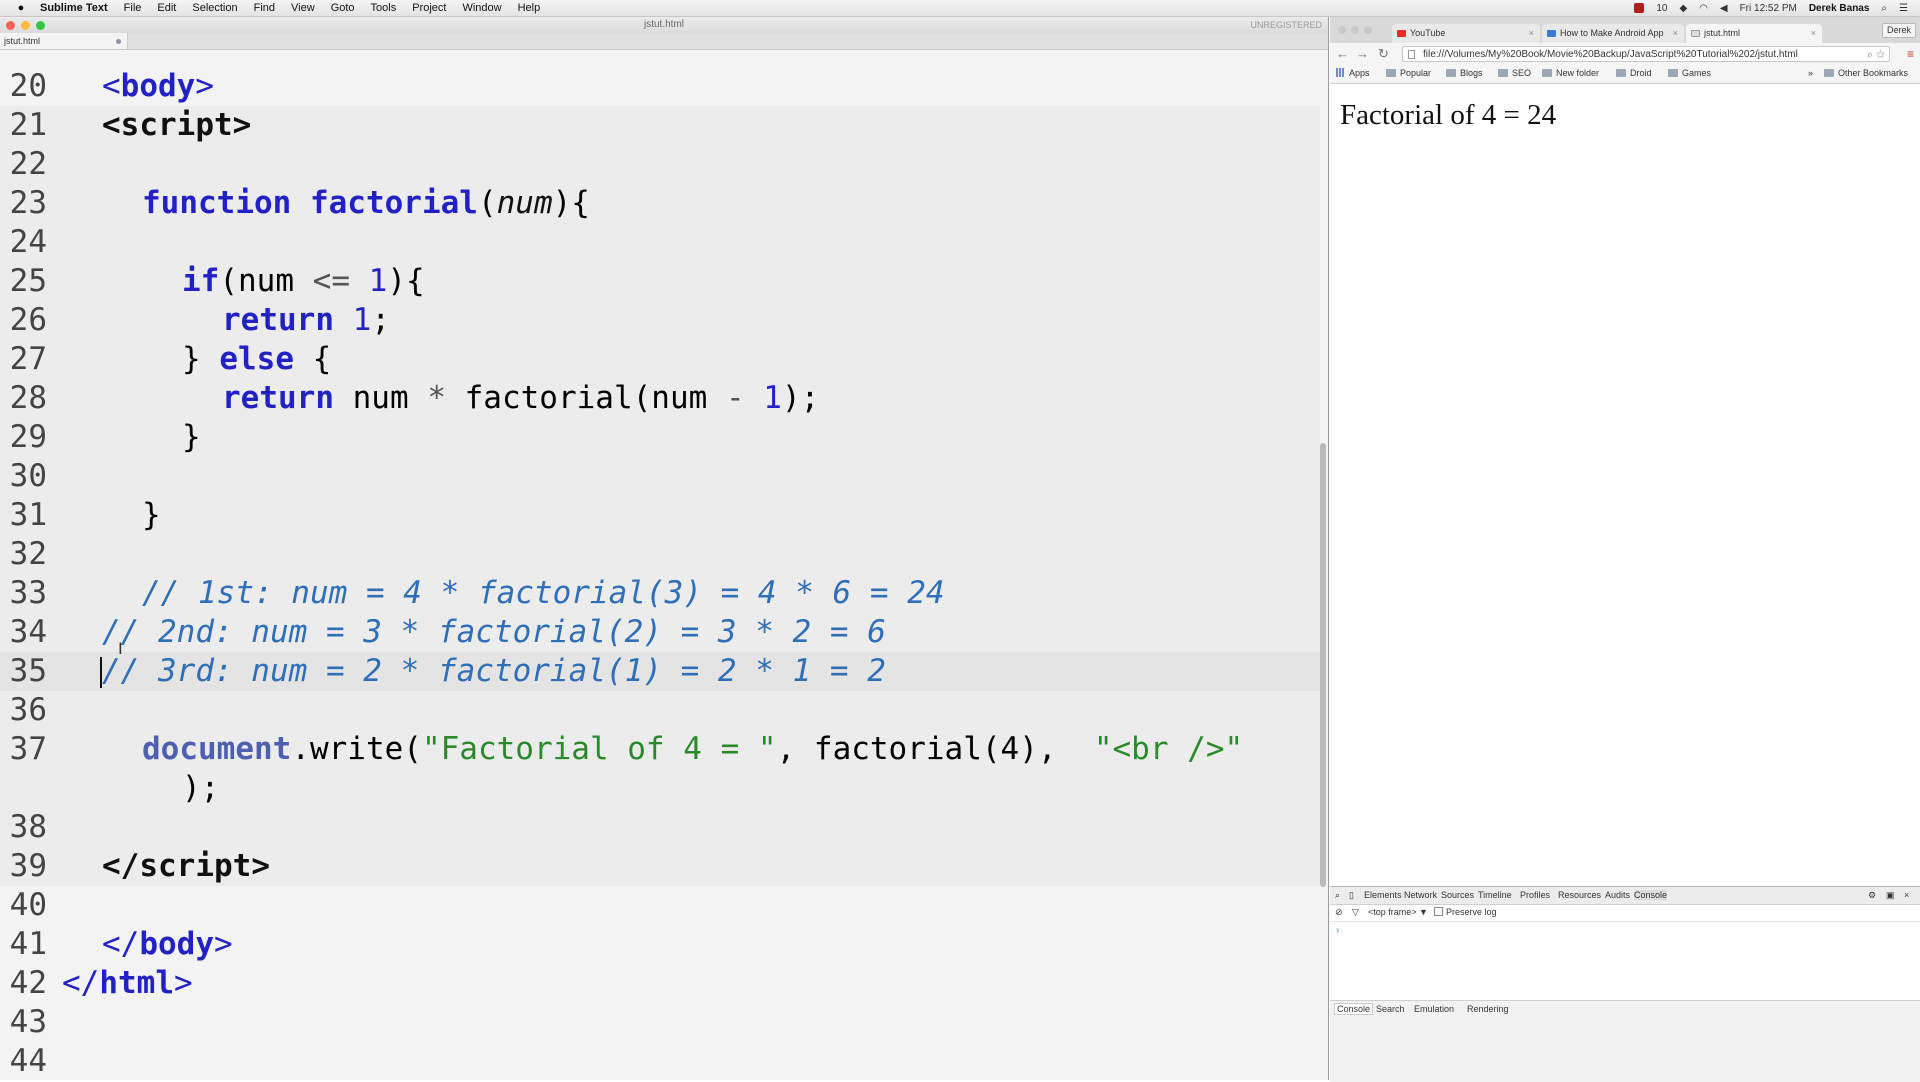 This screenshot has height=1082, width=1920. What do you see at coordinates (1353, 73) in the screenshot?
I see `bookmark-apps: Apps` at bounding box center [1353, 73].